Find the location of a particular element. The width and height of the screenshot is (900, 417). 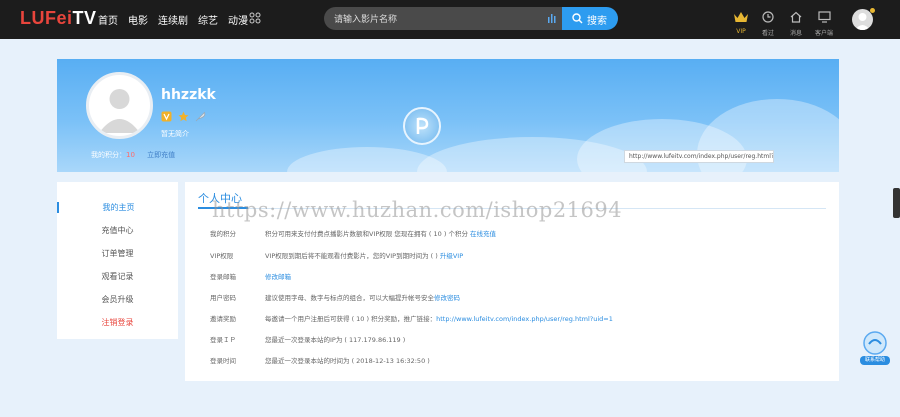

sidebar-item-history: 观看记录 is located at coordinates (117, 276).